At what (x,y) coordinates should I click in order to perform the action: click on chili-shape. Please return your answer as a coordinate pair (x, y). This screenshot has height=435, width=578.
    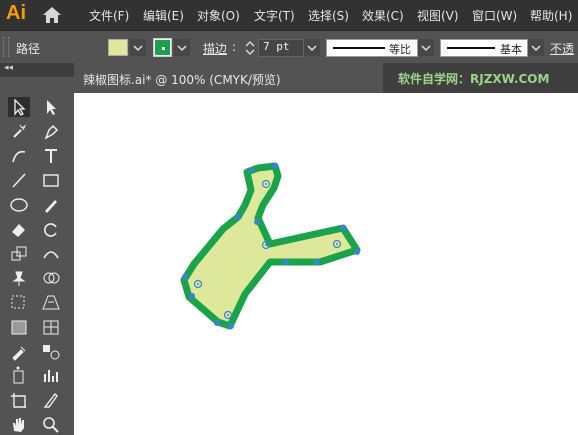
    Looking at the image, I should click on (270, 246).